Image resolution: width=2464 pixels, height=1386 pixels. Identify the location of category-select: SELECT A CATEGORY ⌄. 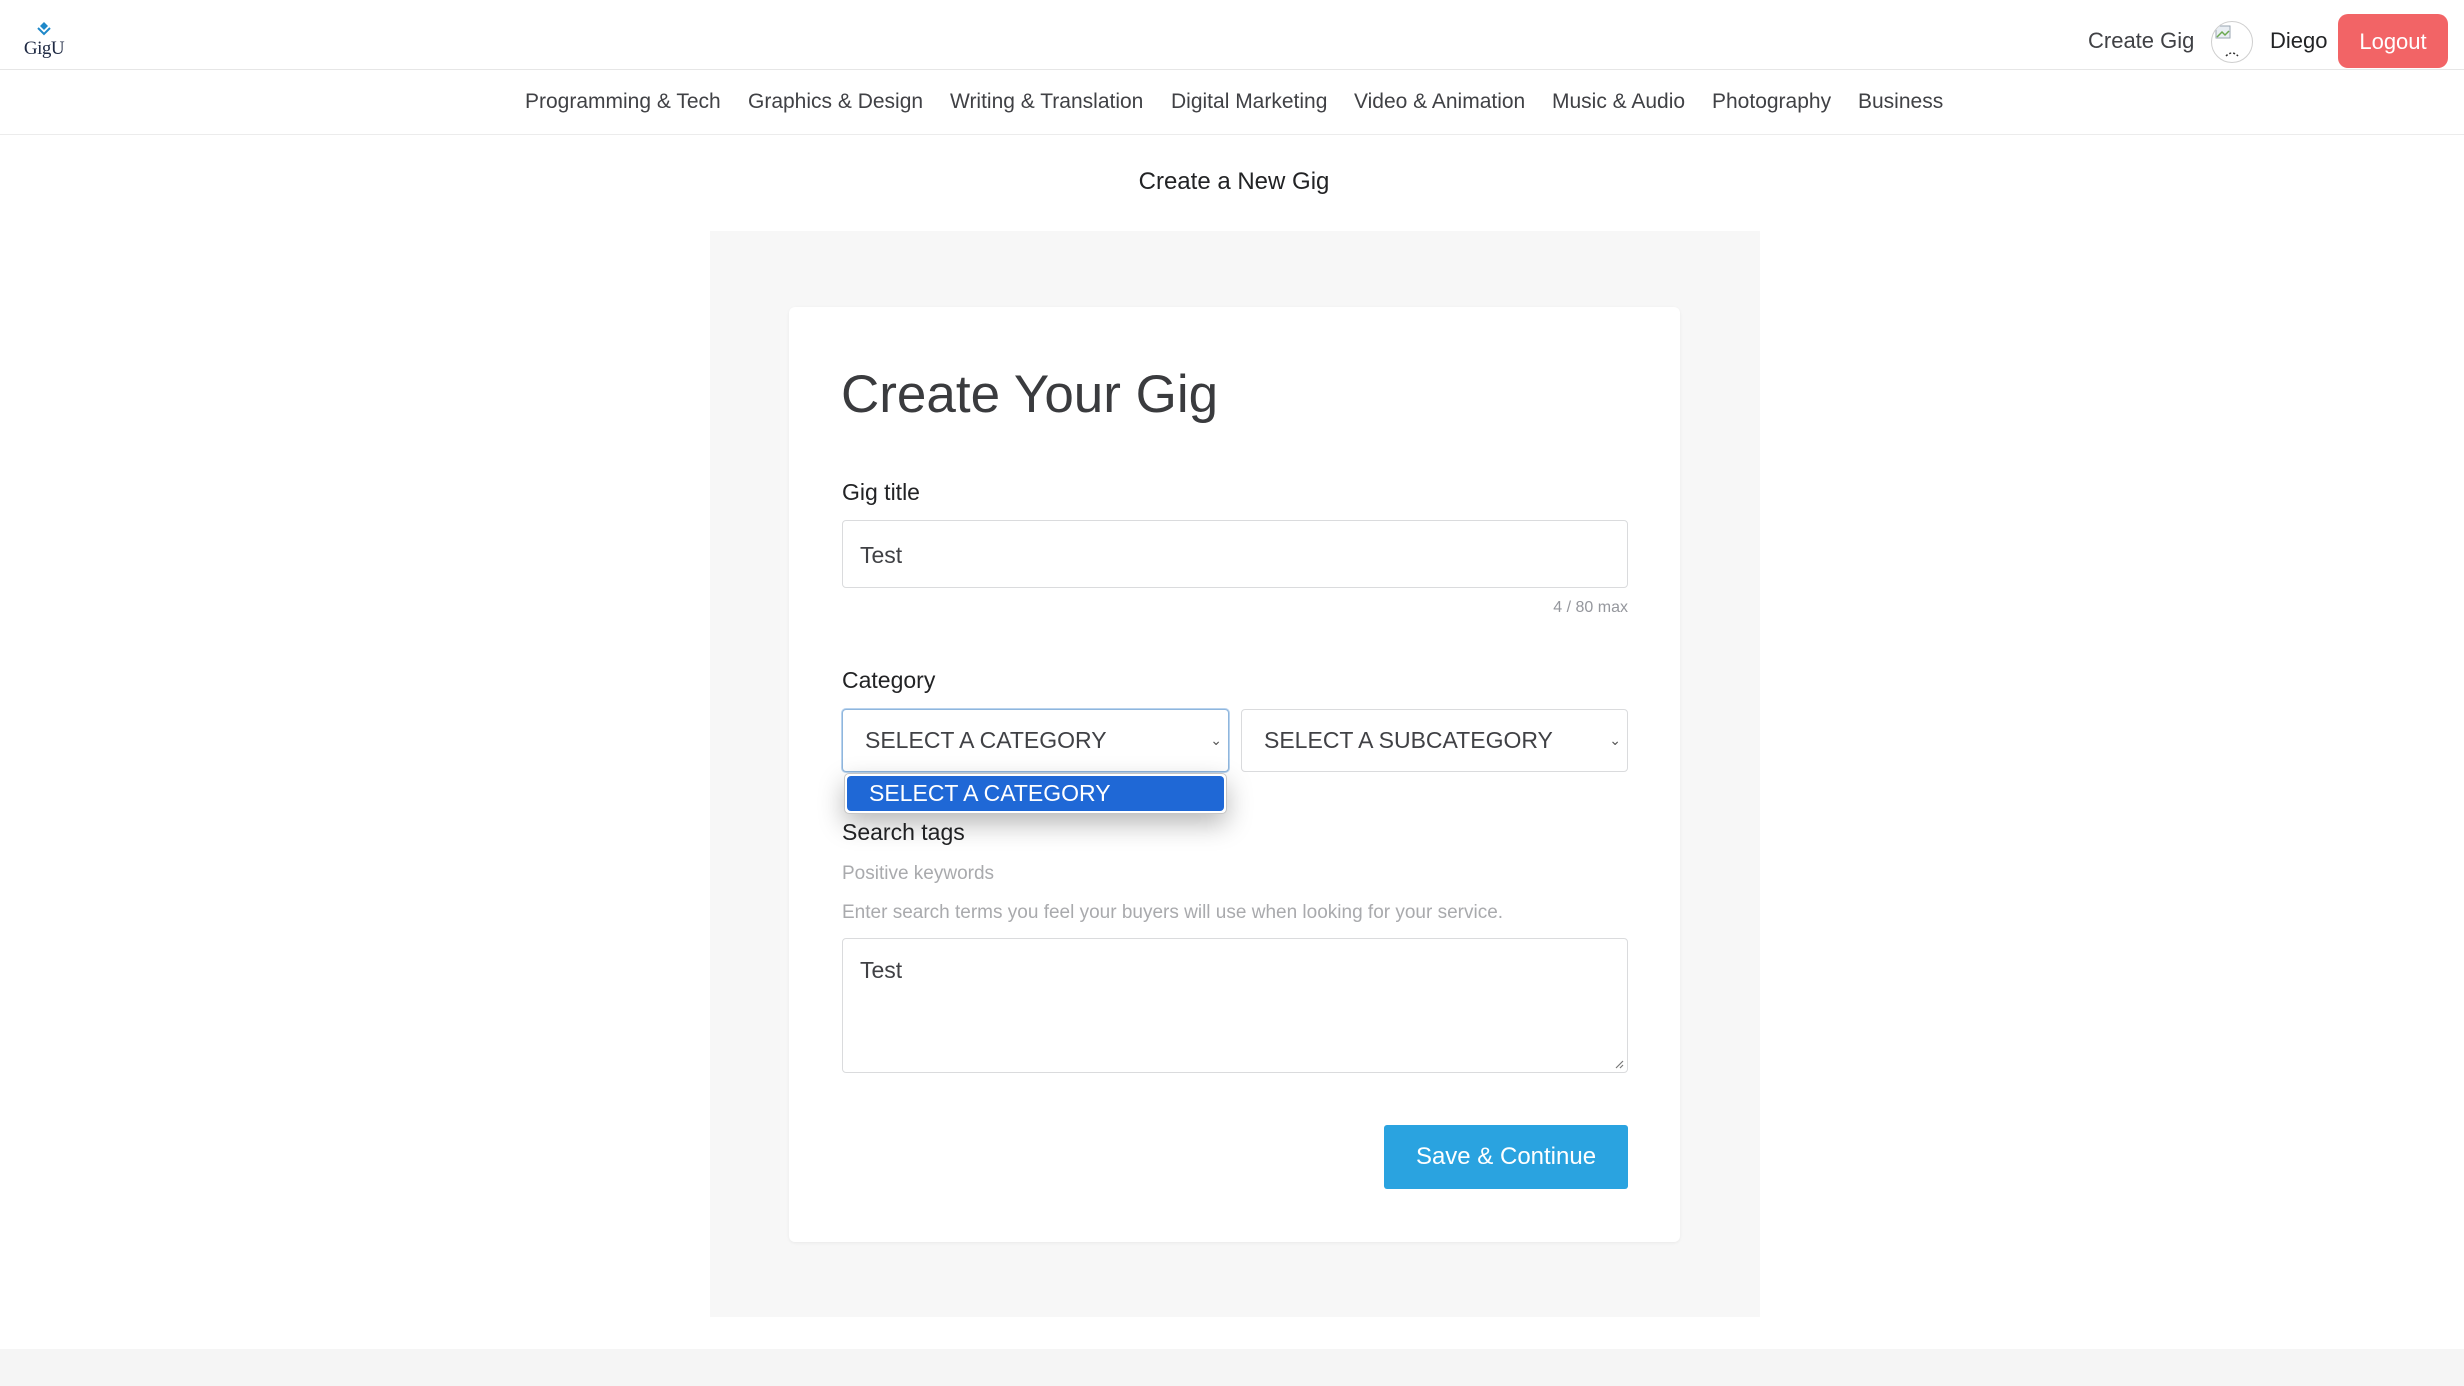
(1035, 740).